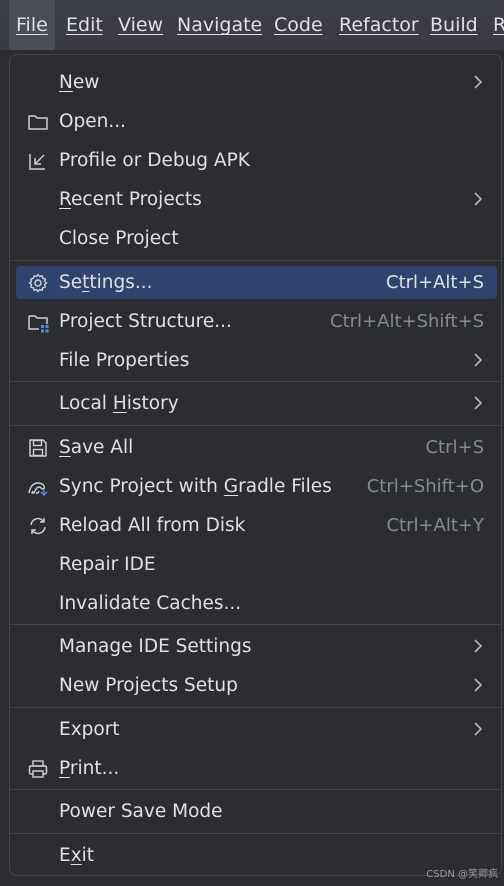  What do you see at coordinates (256, 646) in the screenshot?
I see `menu-item-manage-ide-settings: Manage IDE Settings` at bounding box center [256, 646].